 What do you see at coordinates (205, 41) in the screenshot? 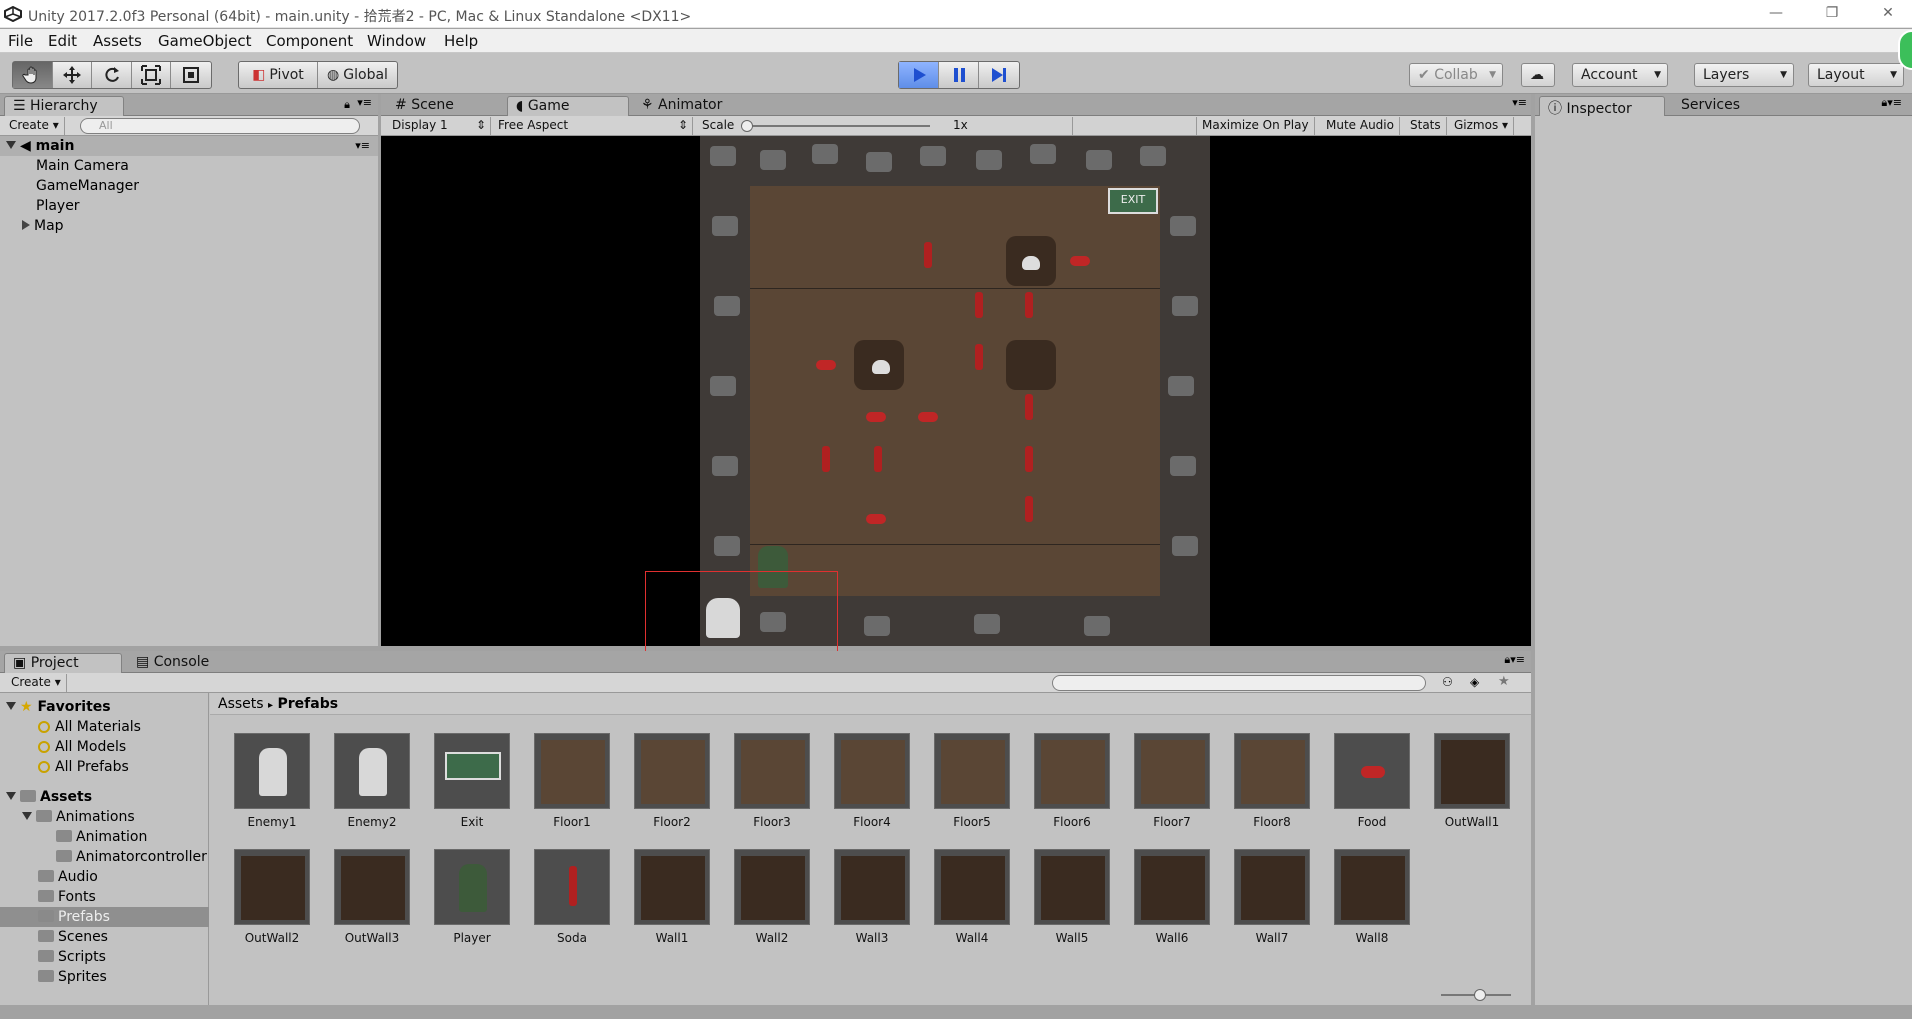
I see `menu-gameobject: GameObject` at bounding box center [205, 41].